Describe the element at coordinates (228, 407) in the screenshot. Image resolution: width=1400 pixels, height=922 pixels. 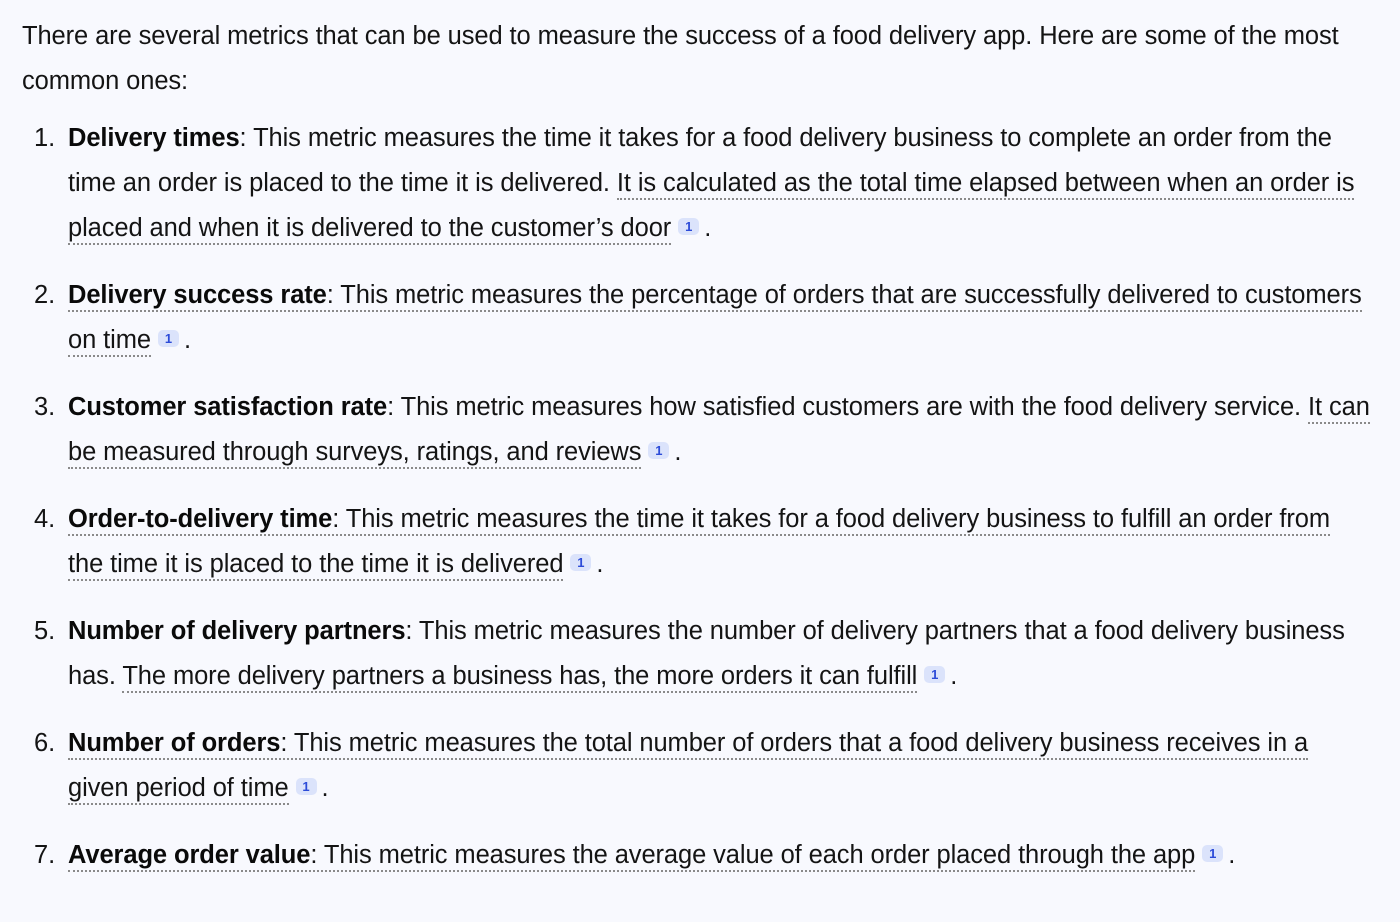
I see `metric-term: Customer satisfaction rate` at that location.